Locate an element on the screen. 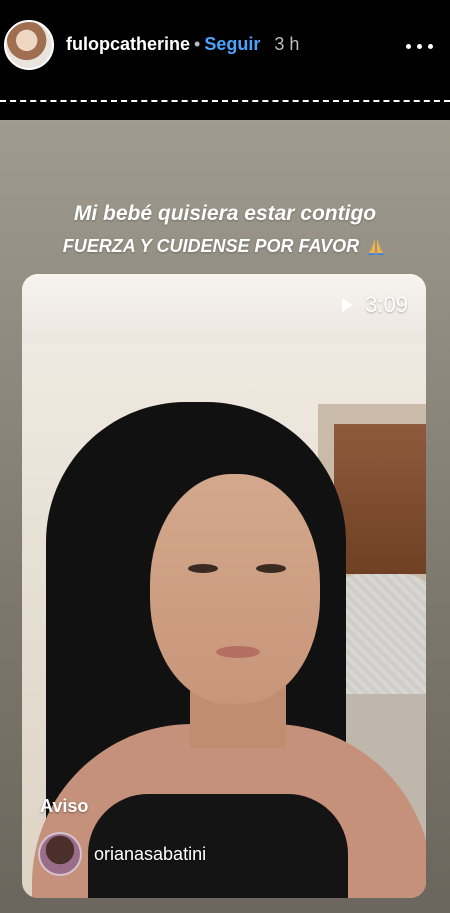  caption-line-2: FUERZA Y CUIDENSE POR FAVOR is located at coordinates (225, 246).